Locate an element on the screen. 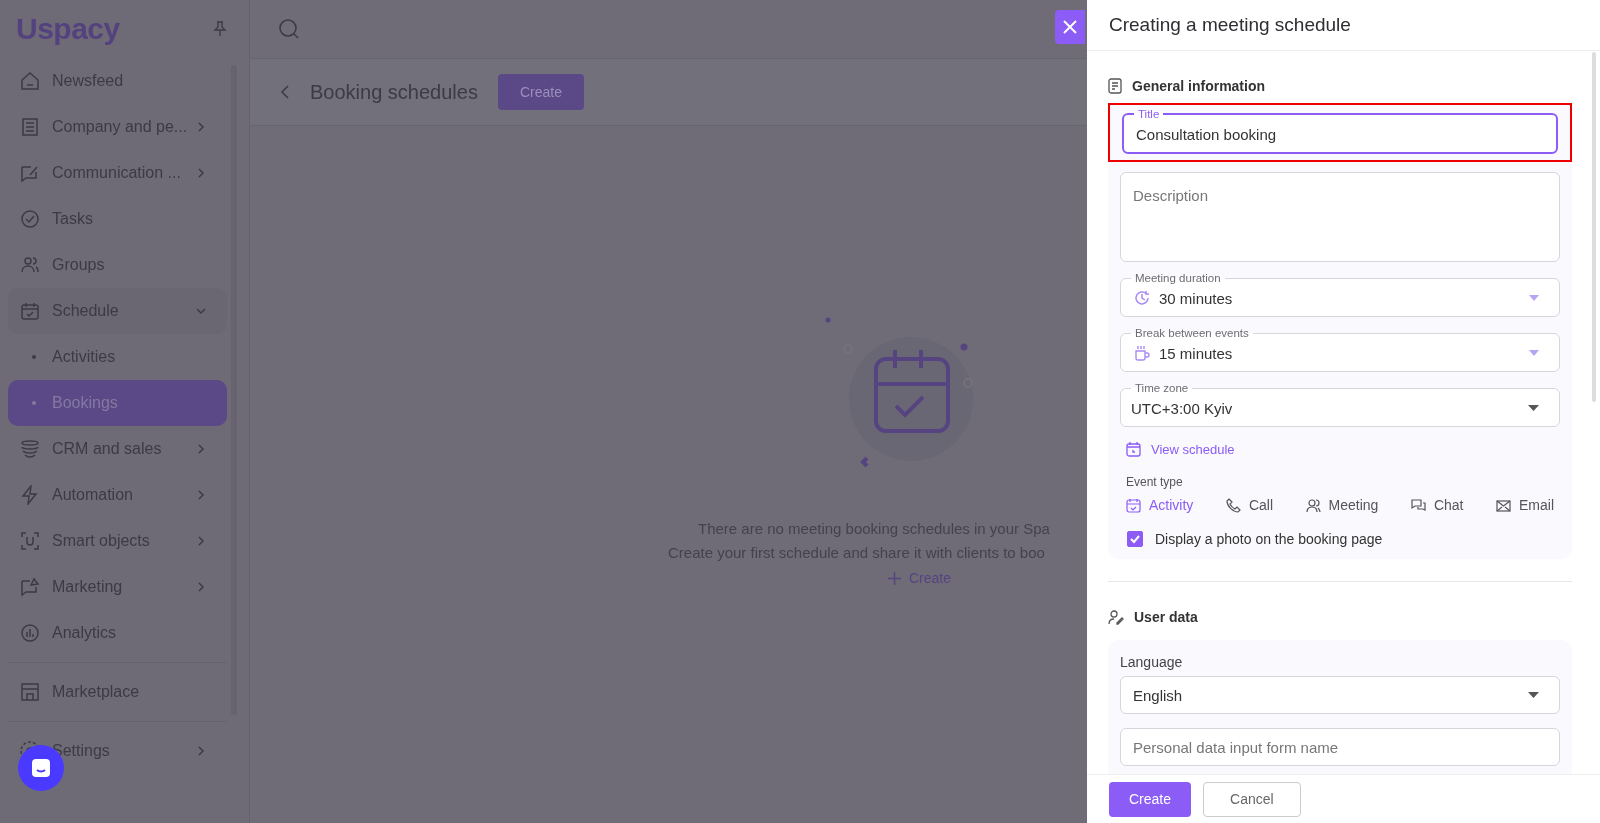 The height and width of the screenshot is (823, 1600). close-button is located at coordinates (1070, 27).